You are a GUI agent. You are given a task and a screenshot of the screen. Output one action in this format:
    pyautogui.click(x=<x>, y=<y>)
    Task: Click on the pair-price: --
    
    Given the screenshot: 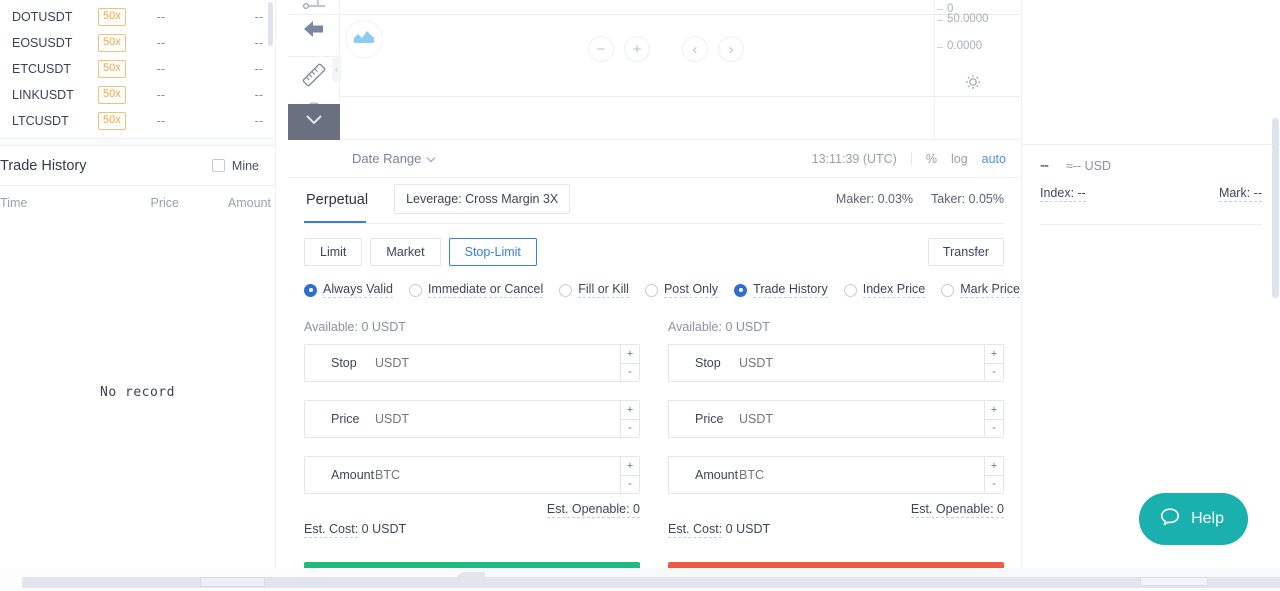 What is the action you would take?
    pyautogui.click(x=160, y=95)
    